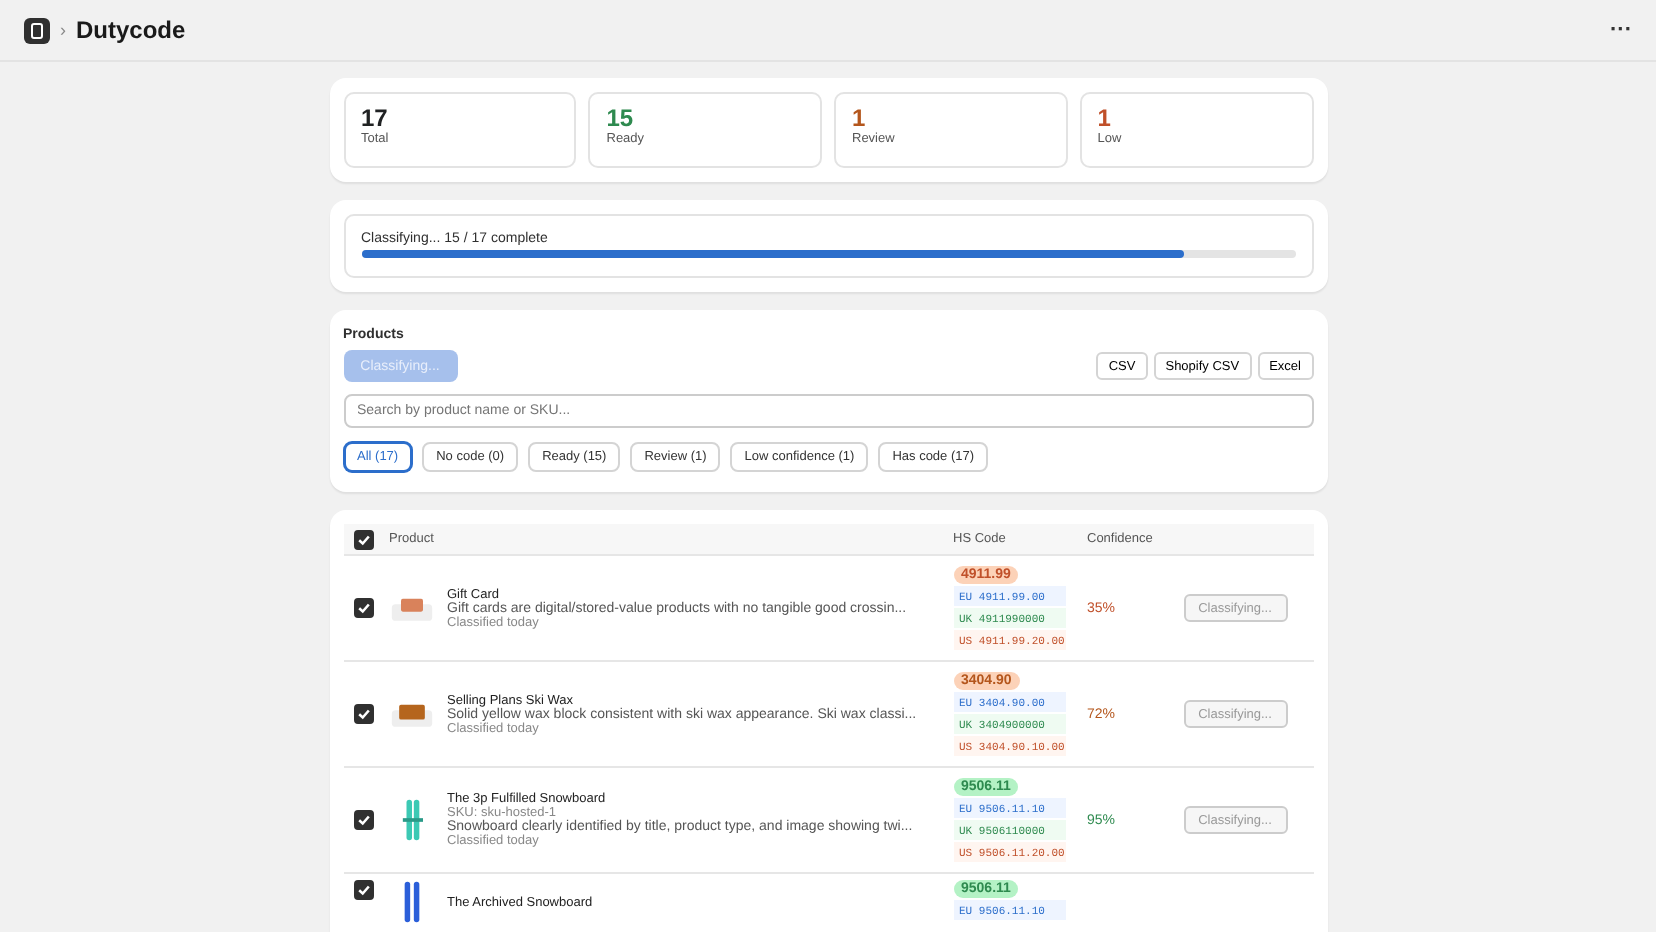 This screenshot has height=932, width=1656. I want to click on stat-value: 15, so click(621, 119).